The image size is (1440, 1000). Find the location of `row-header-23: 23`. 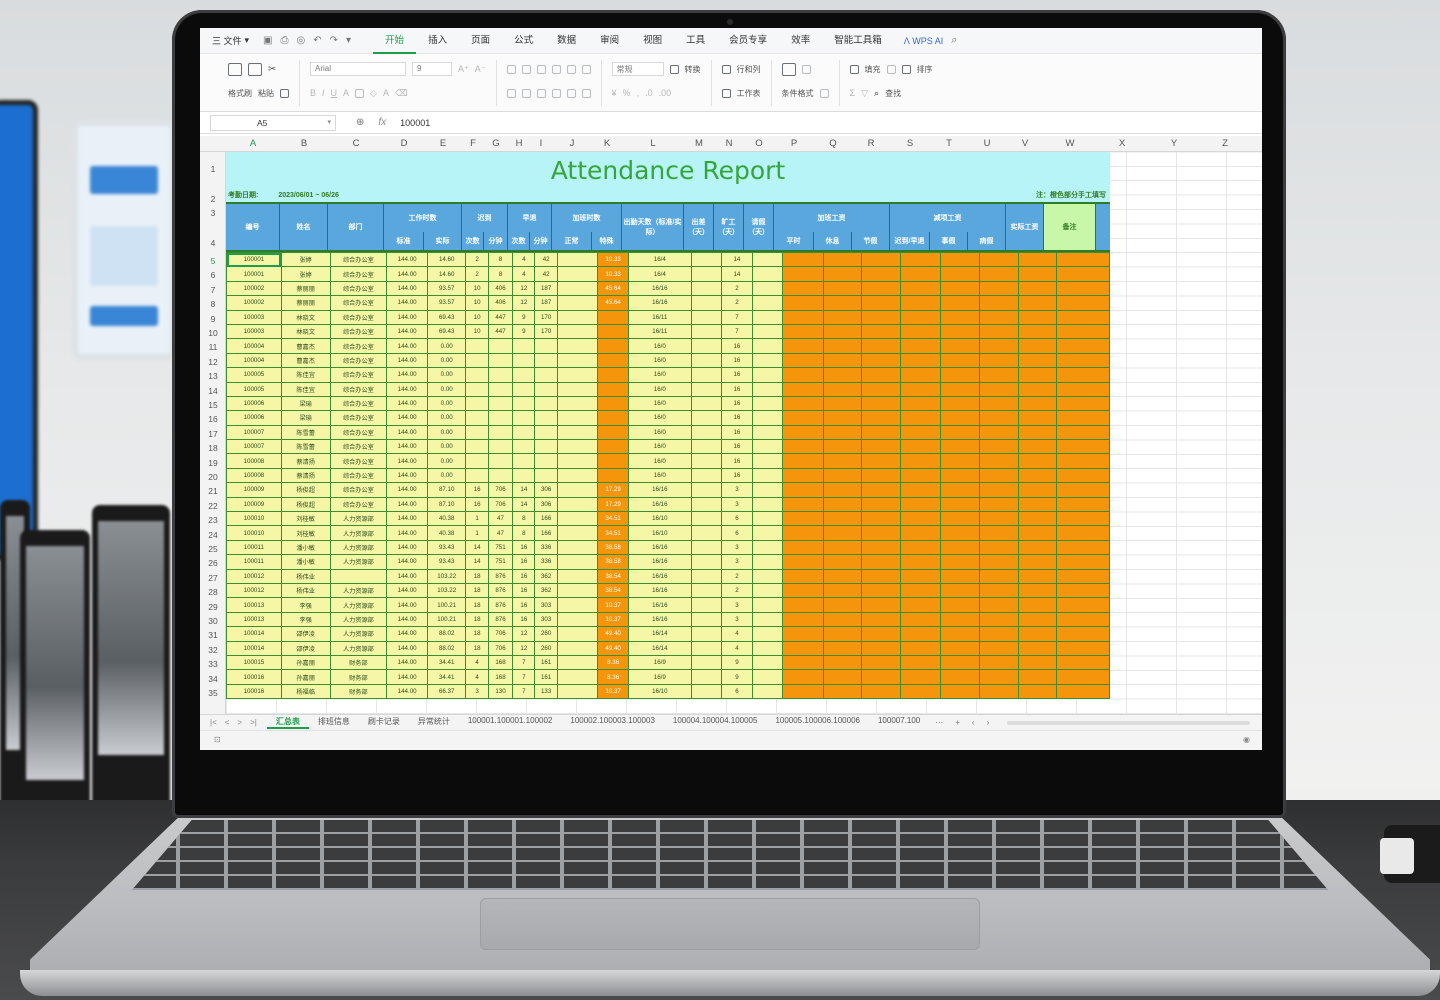

row-header-23: 23 is located at coordinates (213, 520).